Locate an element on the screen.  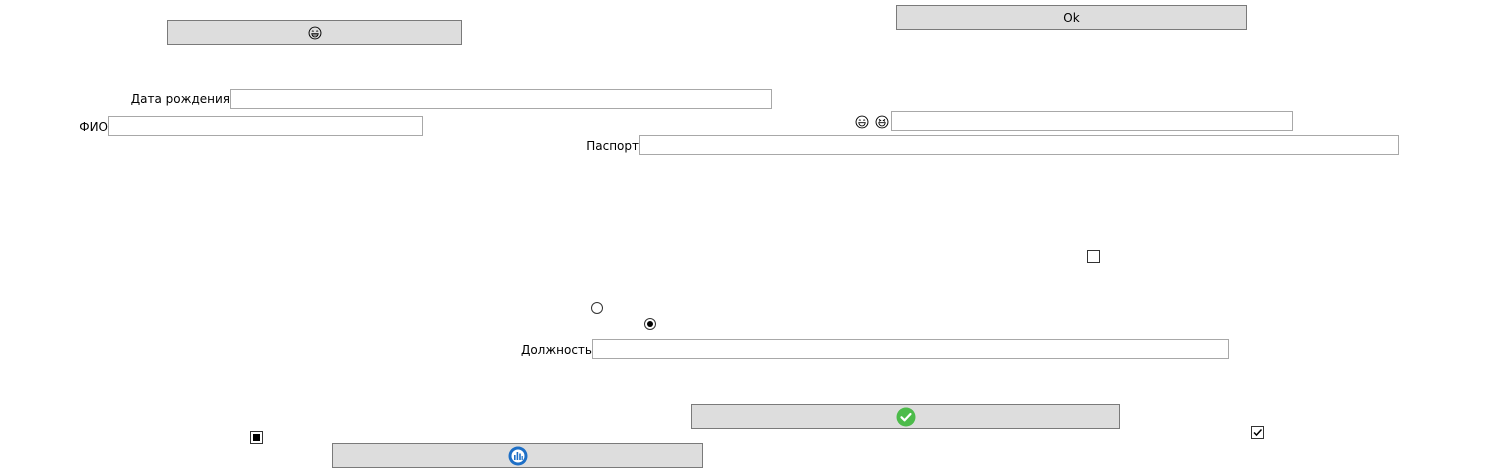
emoji-field is located at coordinates (1092, 121).